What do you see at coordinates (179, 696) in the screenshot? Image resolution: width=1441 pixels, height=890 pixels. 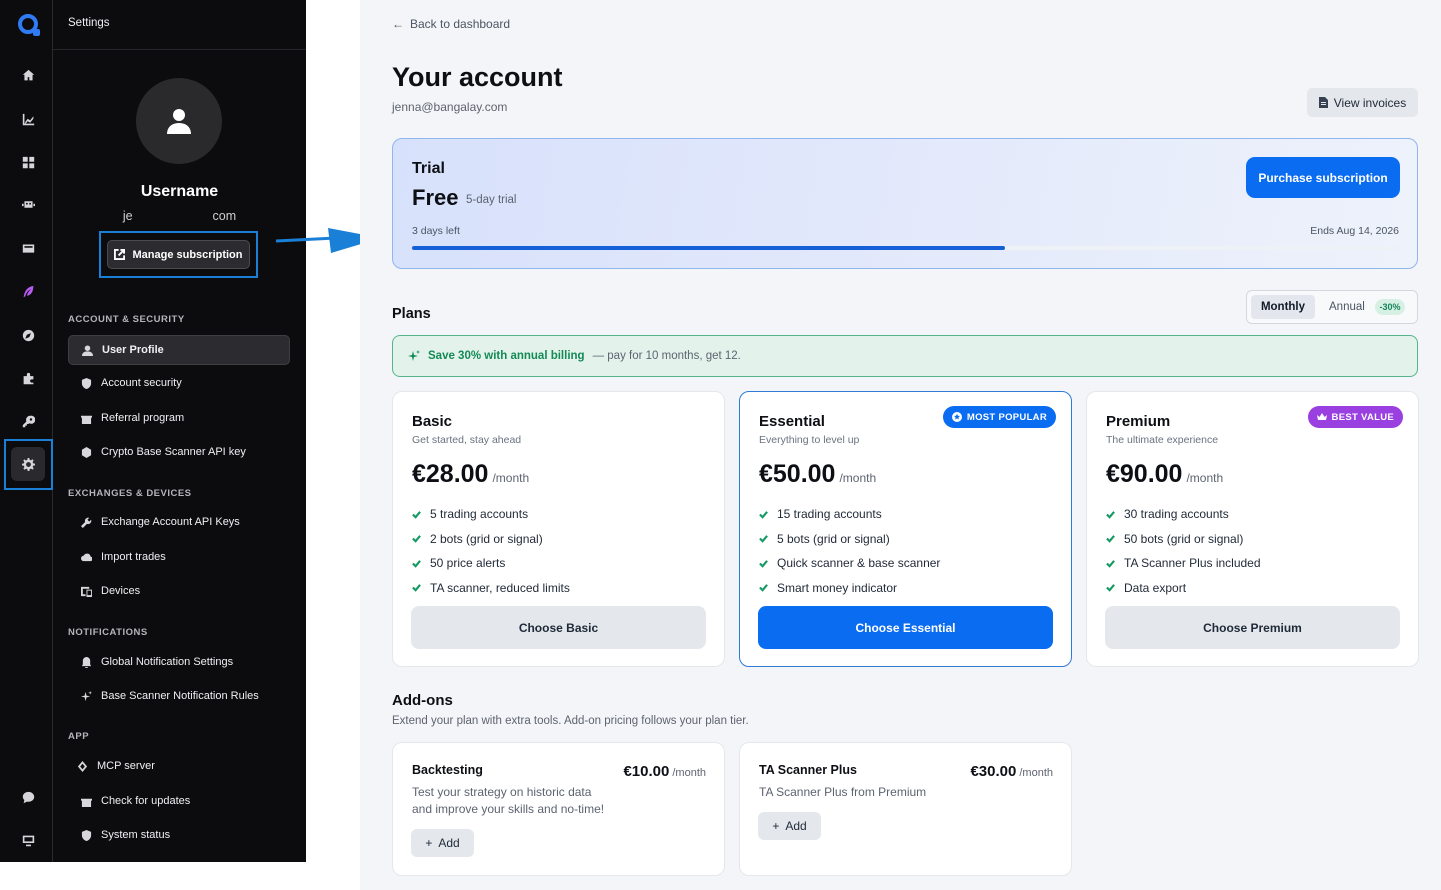 I see `sidebar-item-scanner-rules: Base Scanner Notification Rules` at bounding box center [179, 696].